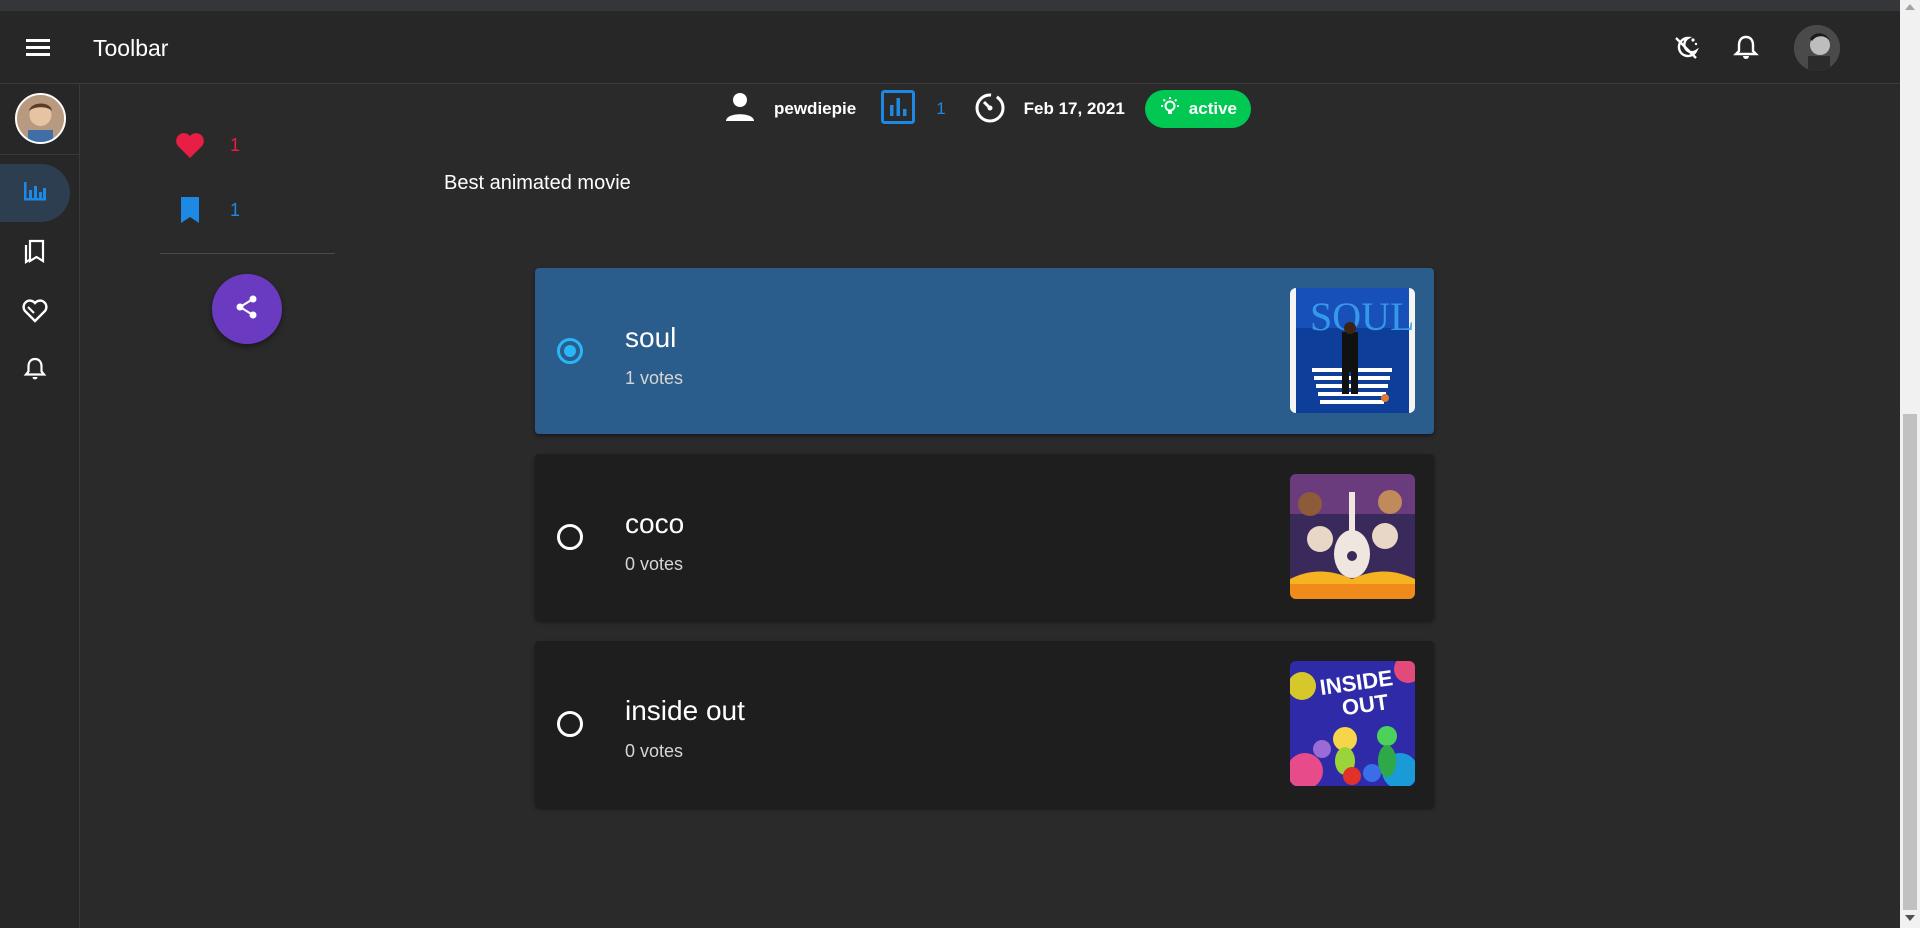  What do you see at coordinates (685, 710) in the screenshot?
I see `option-name: inside out` at bounding box center [685, 710].